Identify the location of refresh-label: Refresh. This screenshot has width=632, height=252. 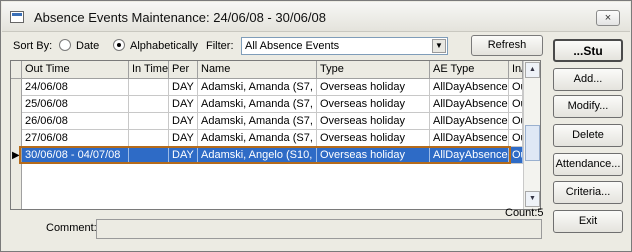
(507, 45).